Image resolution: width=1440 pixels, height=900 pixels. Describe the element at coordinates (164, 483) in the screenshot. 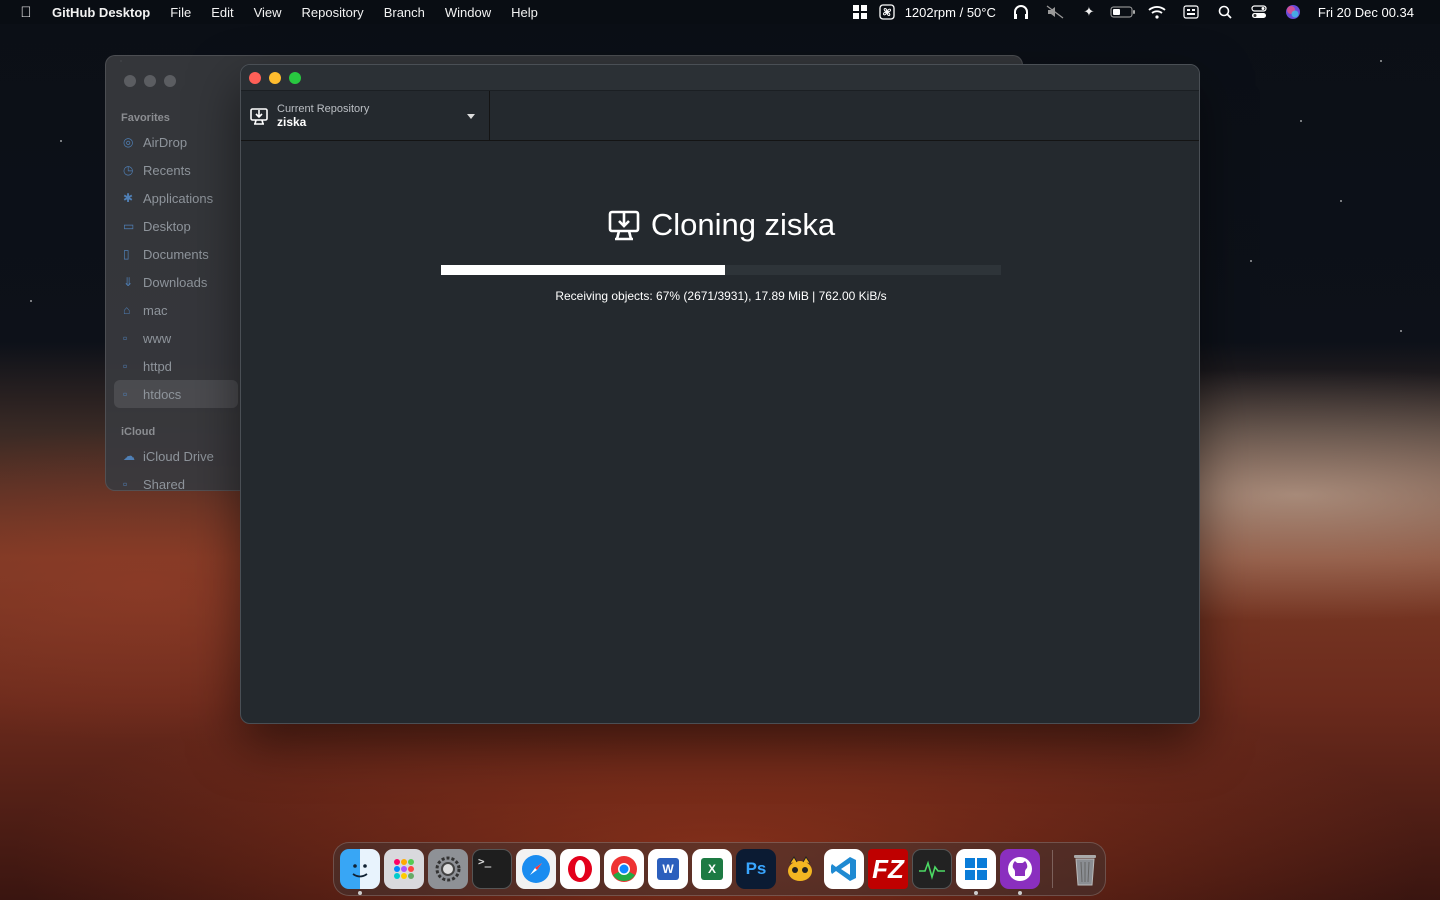

I see `sidebar-item-label: Shared` at that location.